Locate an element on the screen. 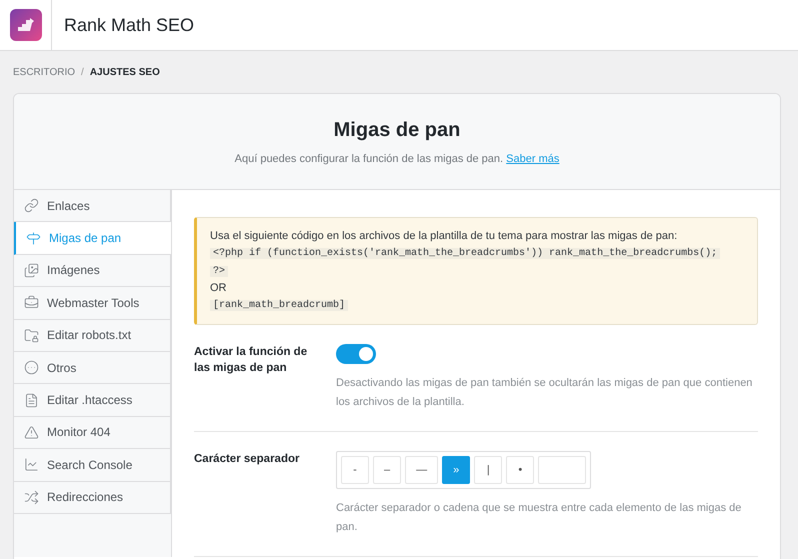 Image resolution: width=798 pixels, height=559 pixels. setting-label: Activar la función de las migas de pan is located at coordinates (251, 360).